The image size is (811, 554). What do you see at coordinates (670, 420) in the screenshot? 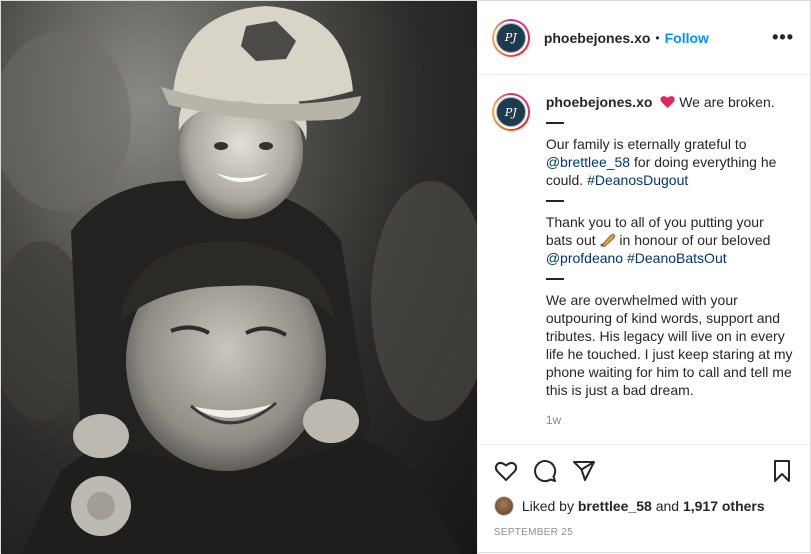
I see `post-time-ago: 1w` at bounding box center [670, 420].